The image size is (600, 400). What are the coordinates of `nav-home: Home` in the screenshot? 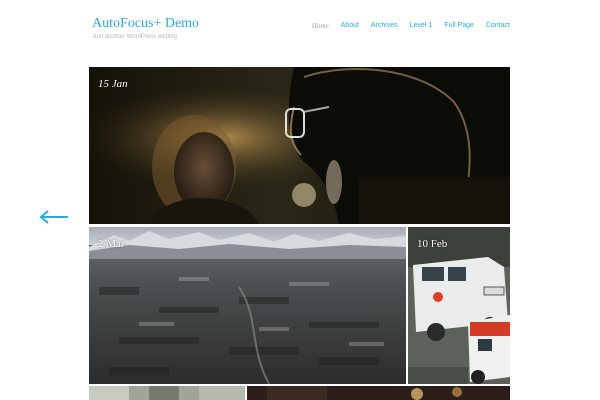 It's located at (320, 26).